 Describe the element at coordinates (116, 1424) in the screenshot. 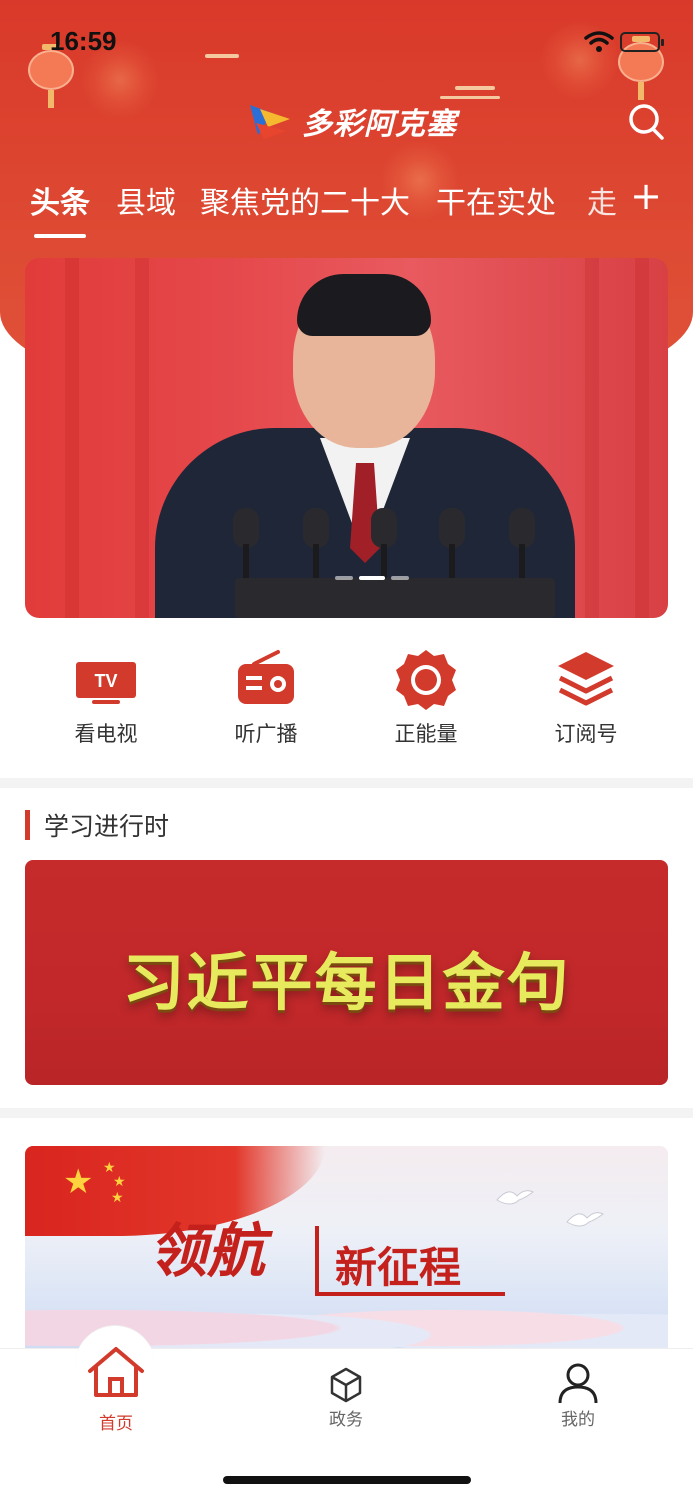

I see `nav-label-home: 首页` at that location.